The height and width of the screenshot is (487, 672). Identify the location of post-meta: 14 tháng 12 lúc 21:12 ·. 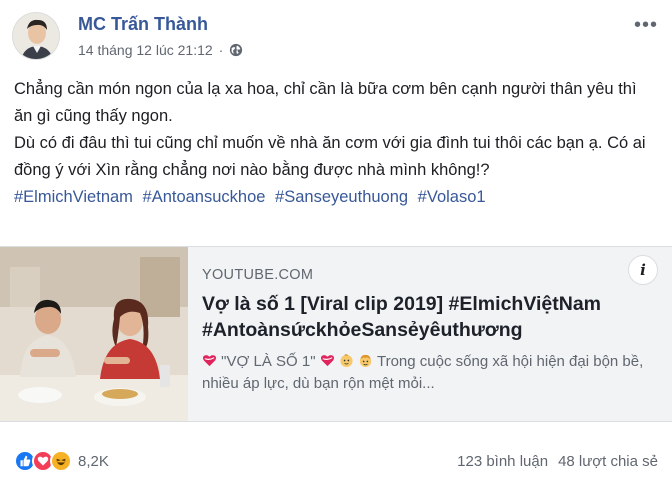
(160, 50).